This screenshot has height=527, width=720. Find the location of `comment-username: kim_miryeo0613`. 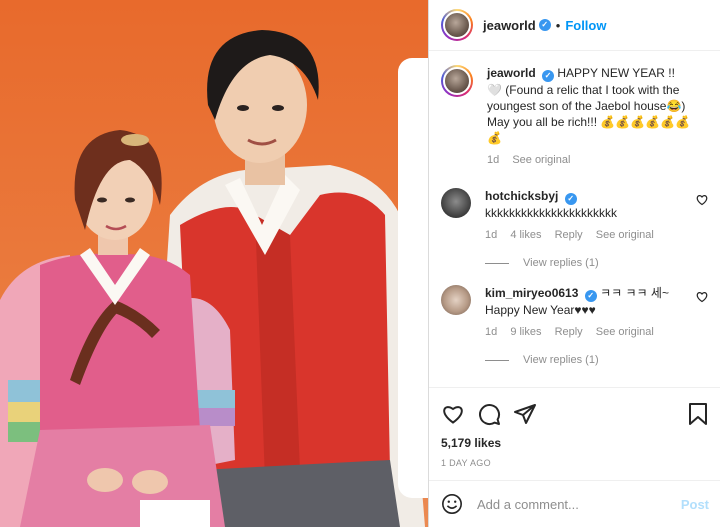

comment-username: kim_miryeo0613 is located at coordinates (531, 293).